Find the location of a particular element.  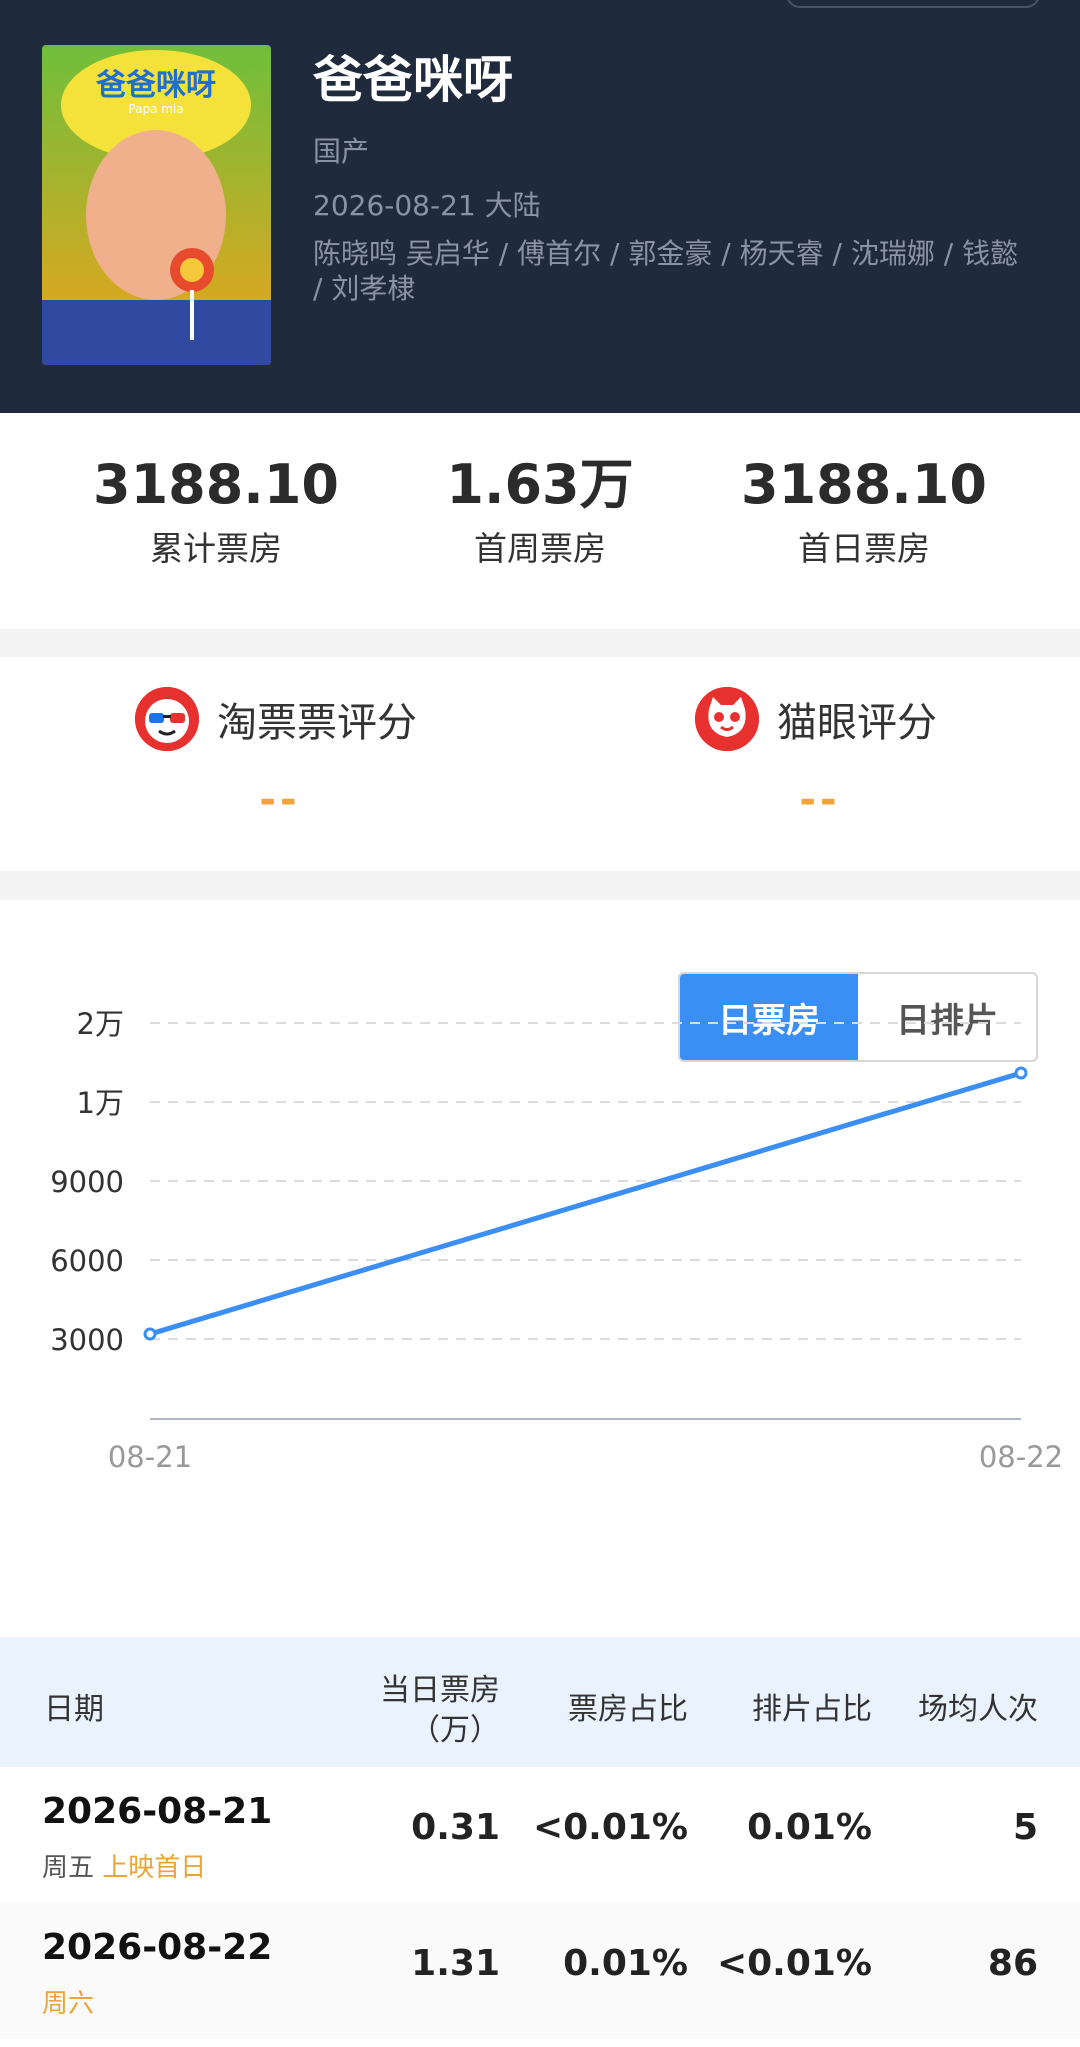

stat-value: 1.63万 is located at coordinates (540, 484).